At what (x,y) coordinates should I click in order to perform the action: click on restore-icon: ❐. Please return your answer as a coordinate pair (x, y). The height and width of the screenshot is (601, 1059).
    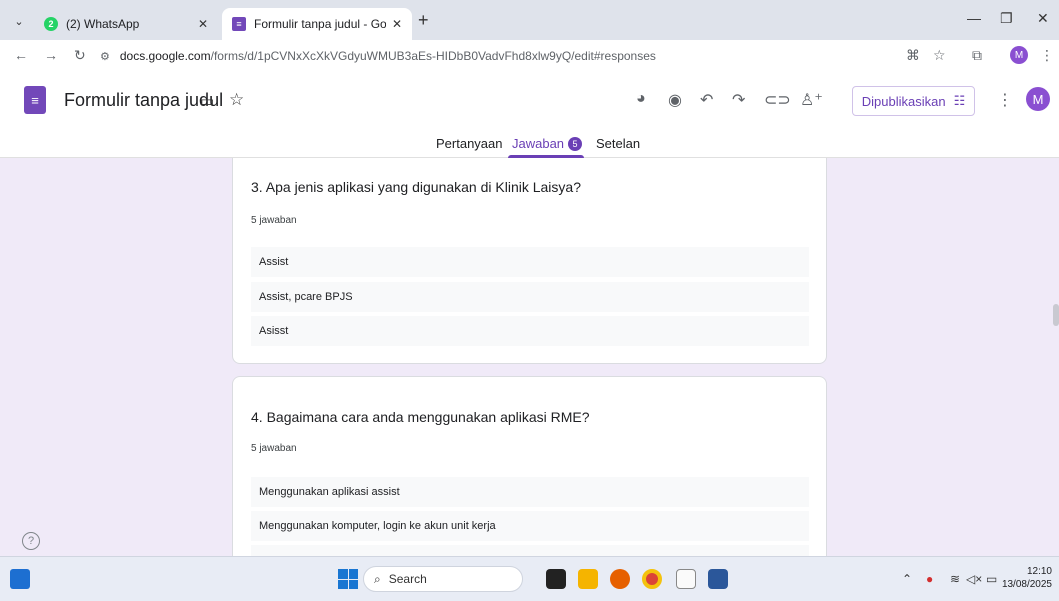
    Looking at the image, I should click on (1006, 18).